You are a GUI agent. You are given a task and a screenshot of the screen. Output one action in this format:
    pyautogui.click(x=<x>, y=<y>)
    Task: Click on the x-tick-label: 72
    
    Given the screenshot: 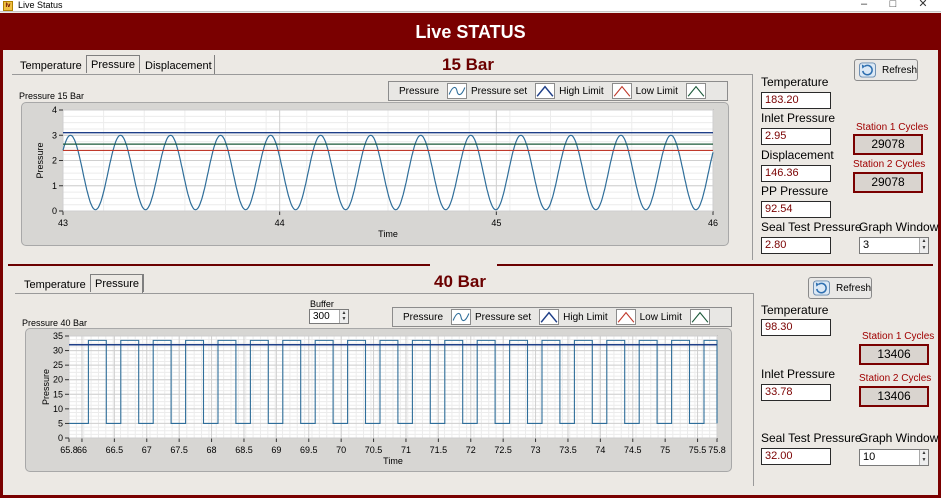 What is the action you would take?
    pyautogui.click(x=471, y=450)
    